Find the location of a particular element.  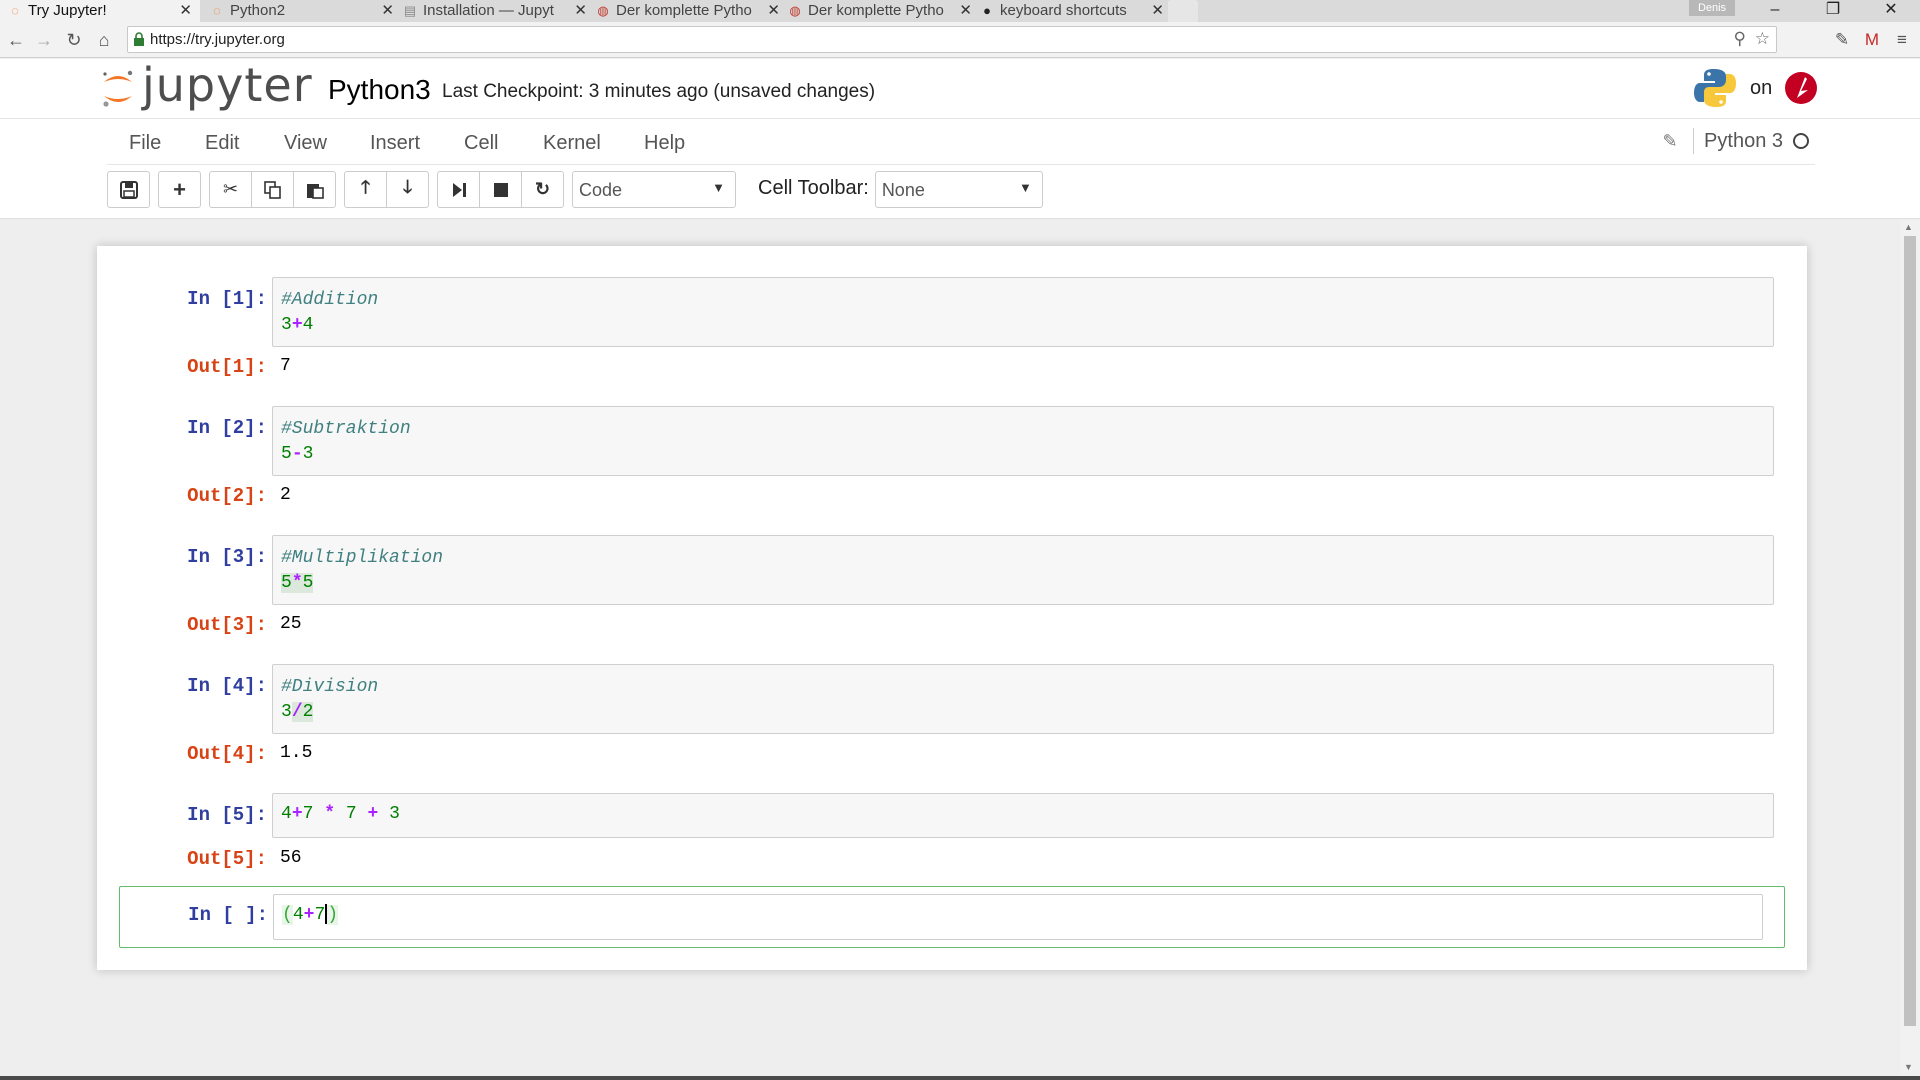

back-arrow-icon: ← is located at coordinates (16, 40).